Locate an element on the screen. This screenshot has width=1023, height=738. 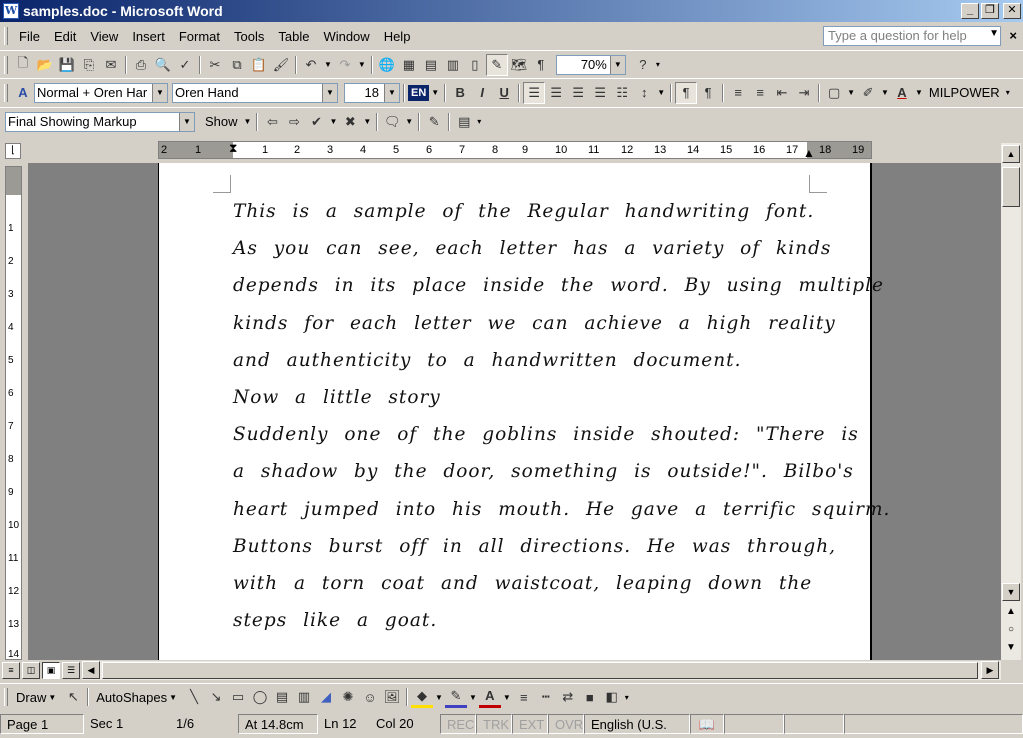
comment-dropdown-icon: ▼ is located at coordinates (409, 121).